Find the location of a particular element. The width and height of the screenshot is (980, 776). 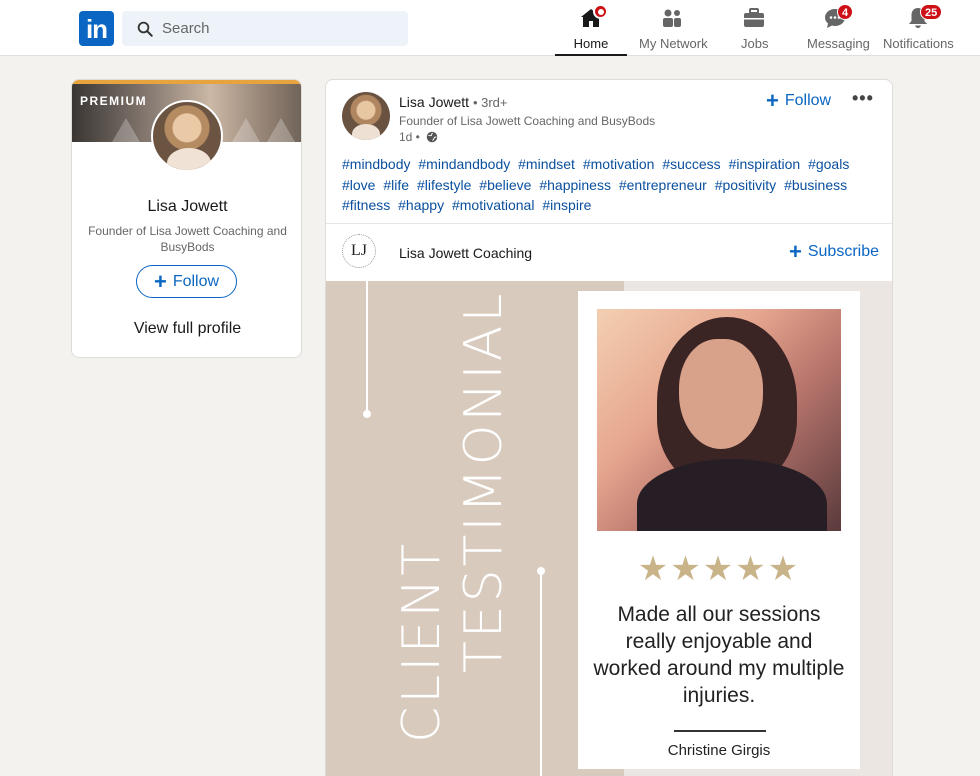

home-icon is located at coordinates (593, 17).